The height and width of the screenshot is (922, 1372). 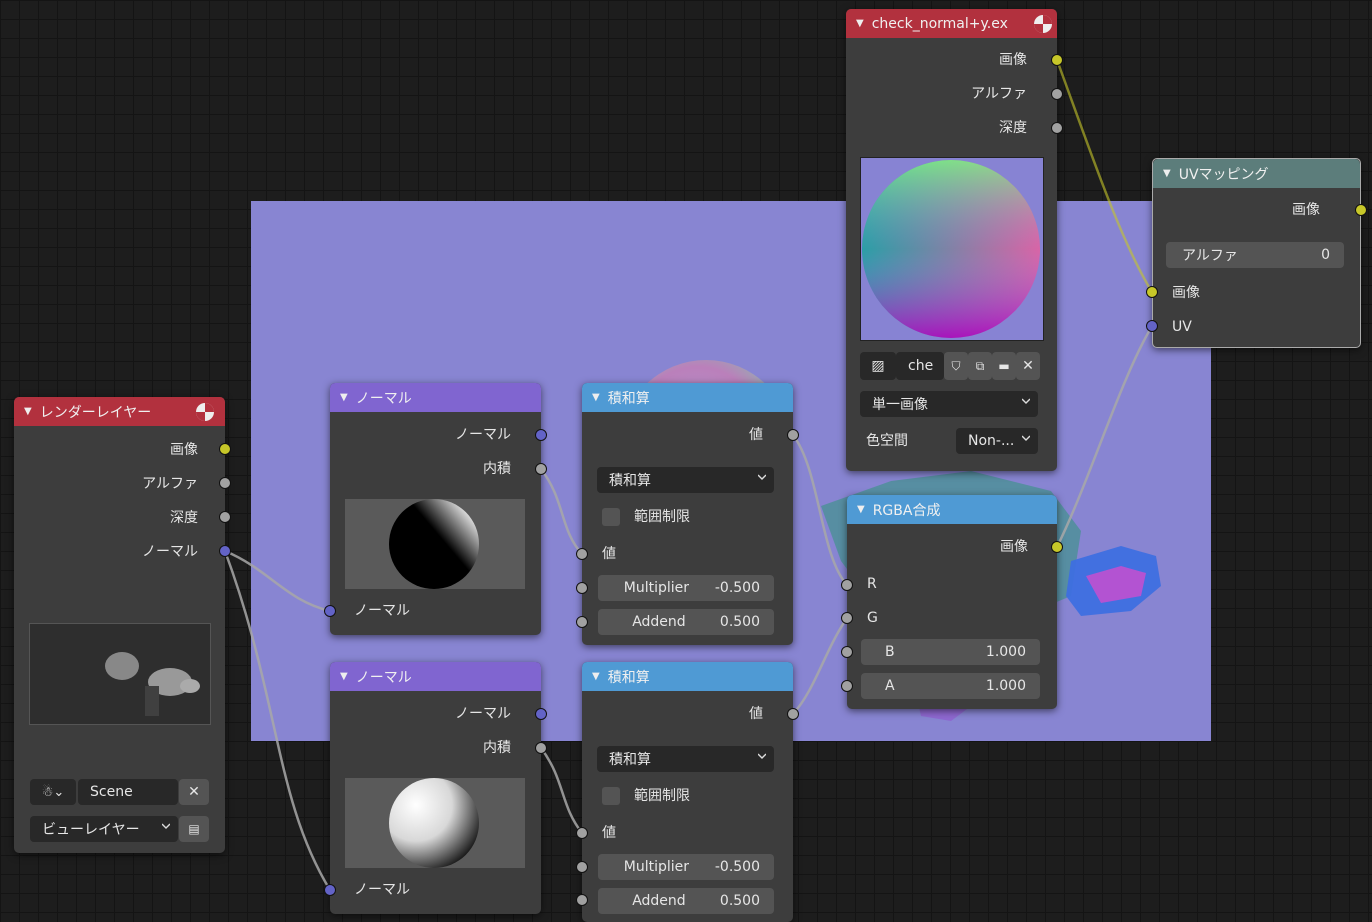 I want to click on normal-node-bottom: ▼ ノーマル ノーマル 内積 ノーマル, so click(x=435, y=788).